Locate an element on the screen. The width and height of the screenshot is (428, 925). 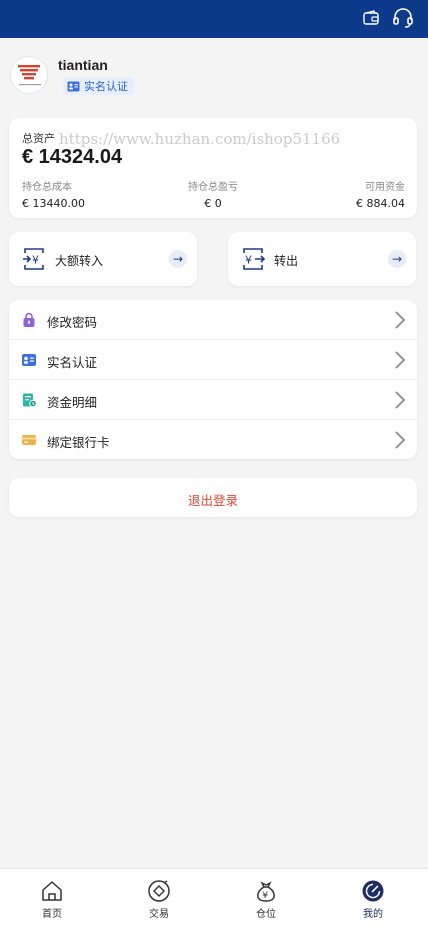
position-pnl-value: € 0 is located at coordinates (213, 203).